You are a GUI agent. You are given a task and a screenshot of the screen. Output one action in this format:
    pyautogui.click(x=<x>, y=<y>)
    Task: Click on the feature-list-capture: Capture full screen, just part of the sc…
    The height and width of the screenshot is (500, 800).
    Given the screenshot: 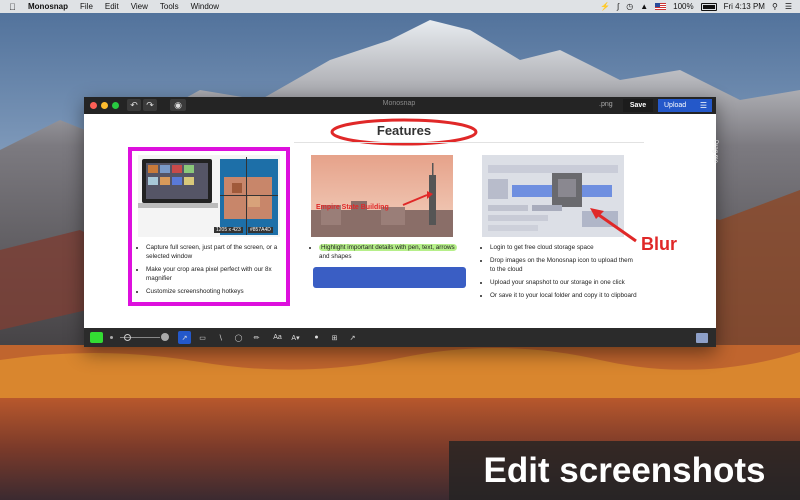 What is the action you would take?
    pyautogui.click(x=211, y=271)
    